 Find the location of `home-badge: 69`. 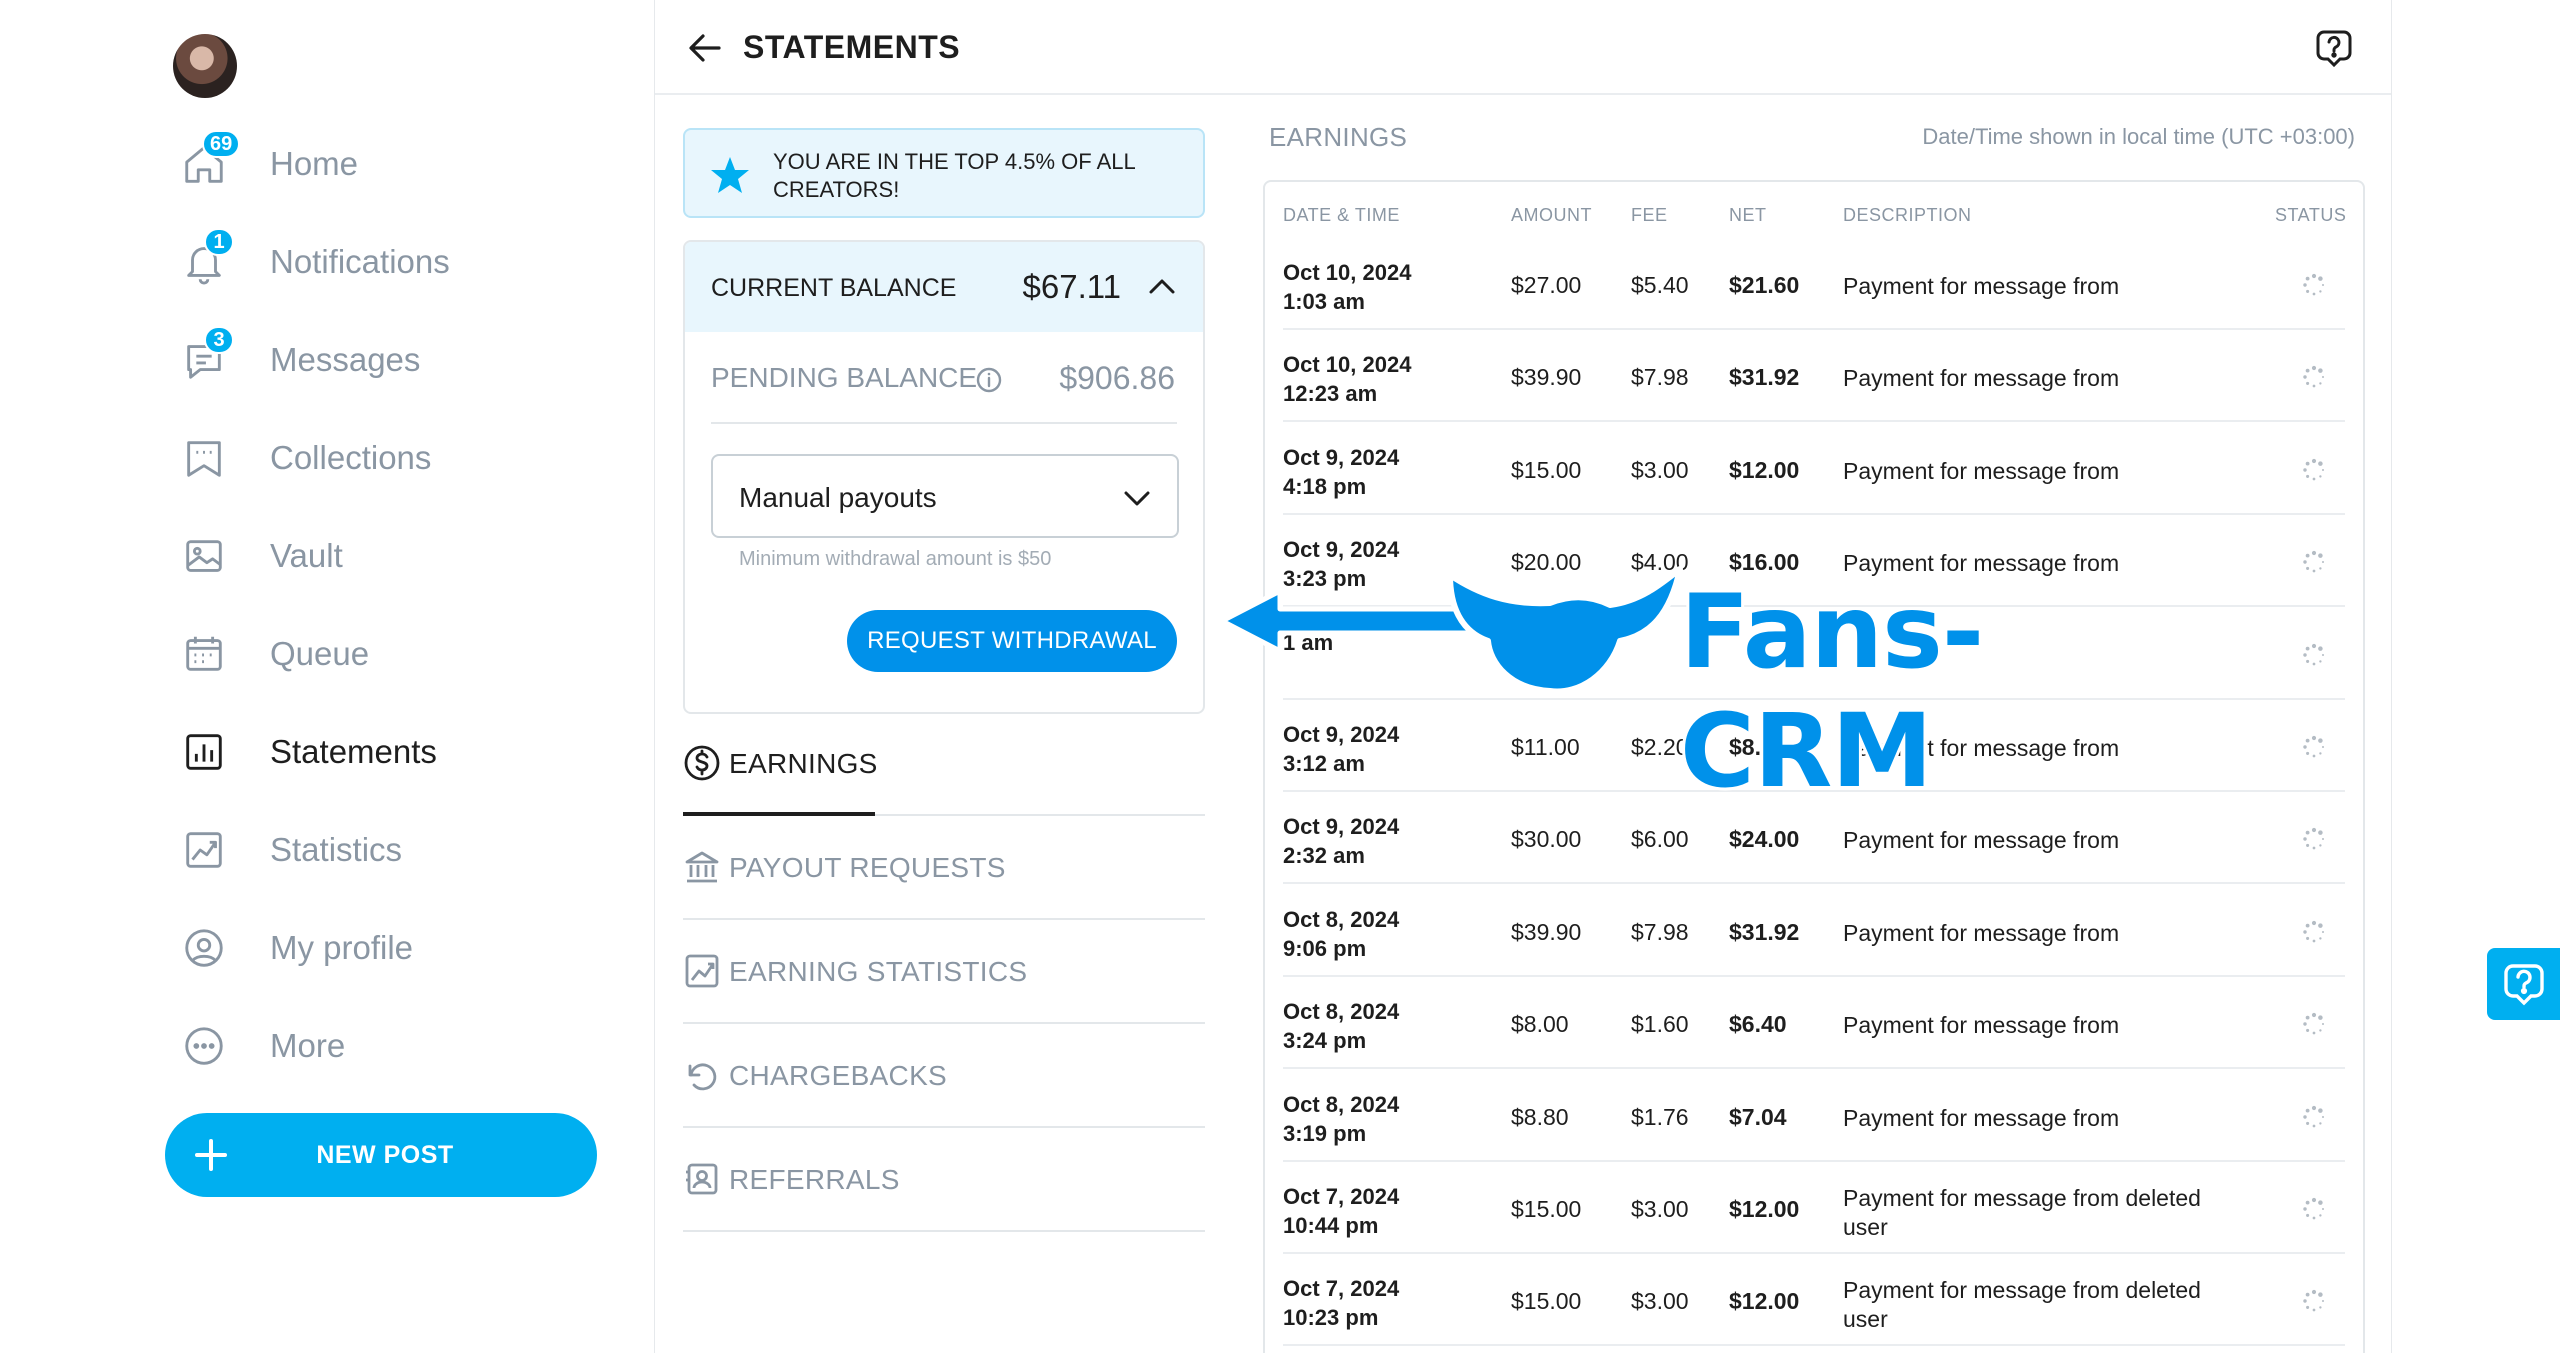

home-badge: 69 is located at coordinates (221, 144).